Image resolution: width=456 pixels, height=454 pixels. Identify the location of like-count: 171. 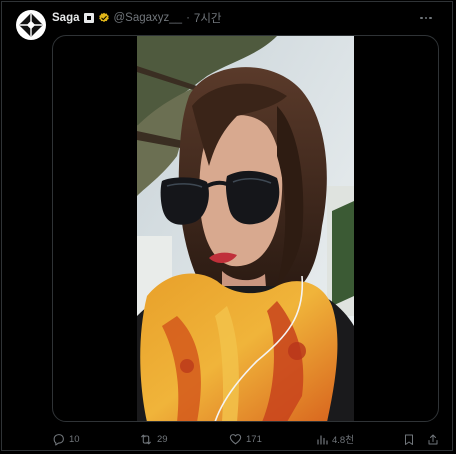
(254, 439).